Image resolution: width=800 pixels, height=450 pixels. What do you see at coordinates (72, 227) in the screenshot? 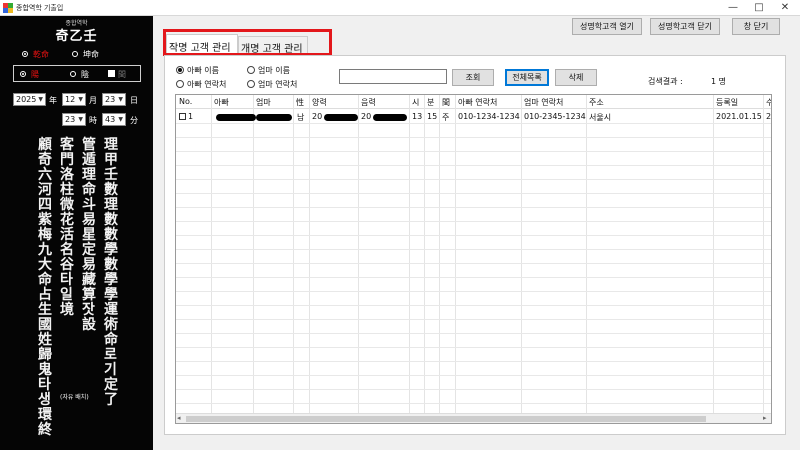
I see `calligraphy-column-2: 客門 洛柱微花 活 名谷타일境` at bounding box center [72, 227].